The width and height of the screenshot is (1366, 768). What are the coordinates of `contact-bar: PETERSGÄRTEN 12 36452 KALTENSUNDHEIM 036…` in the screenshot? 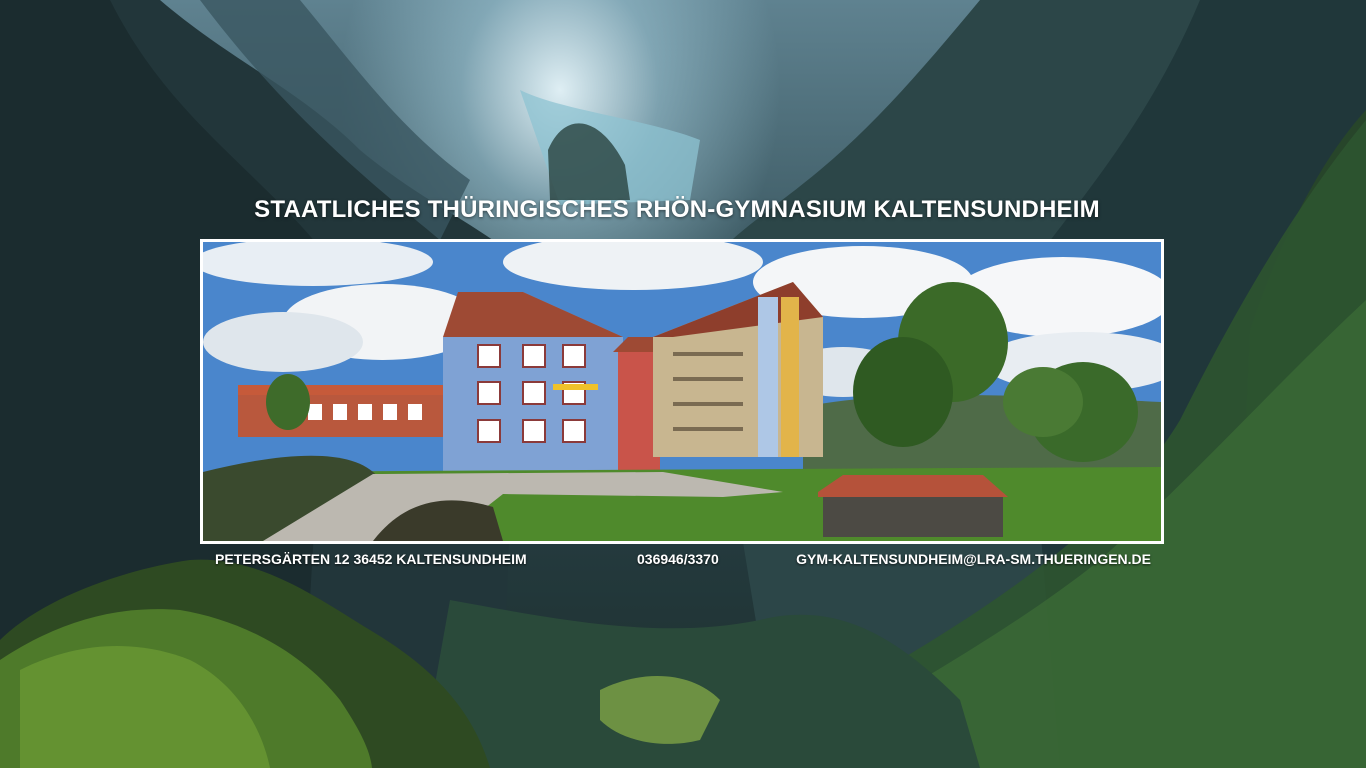 It's located at (683, 561).